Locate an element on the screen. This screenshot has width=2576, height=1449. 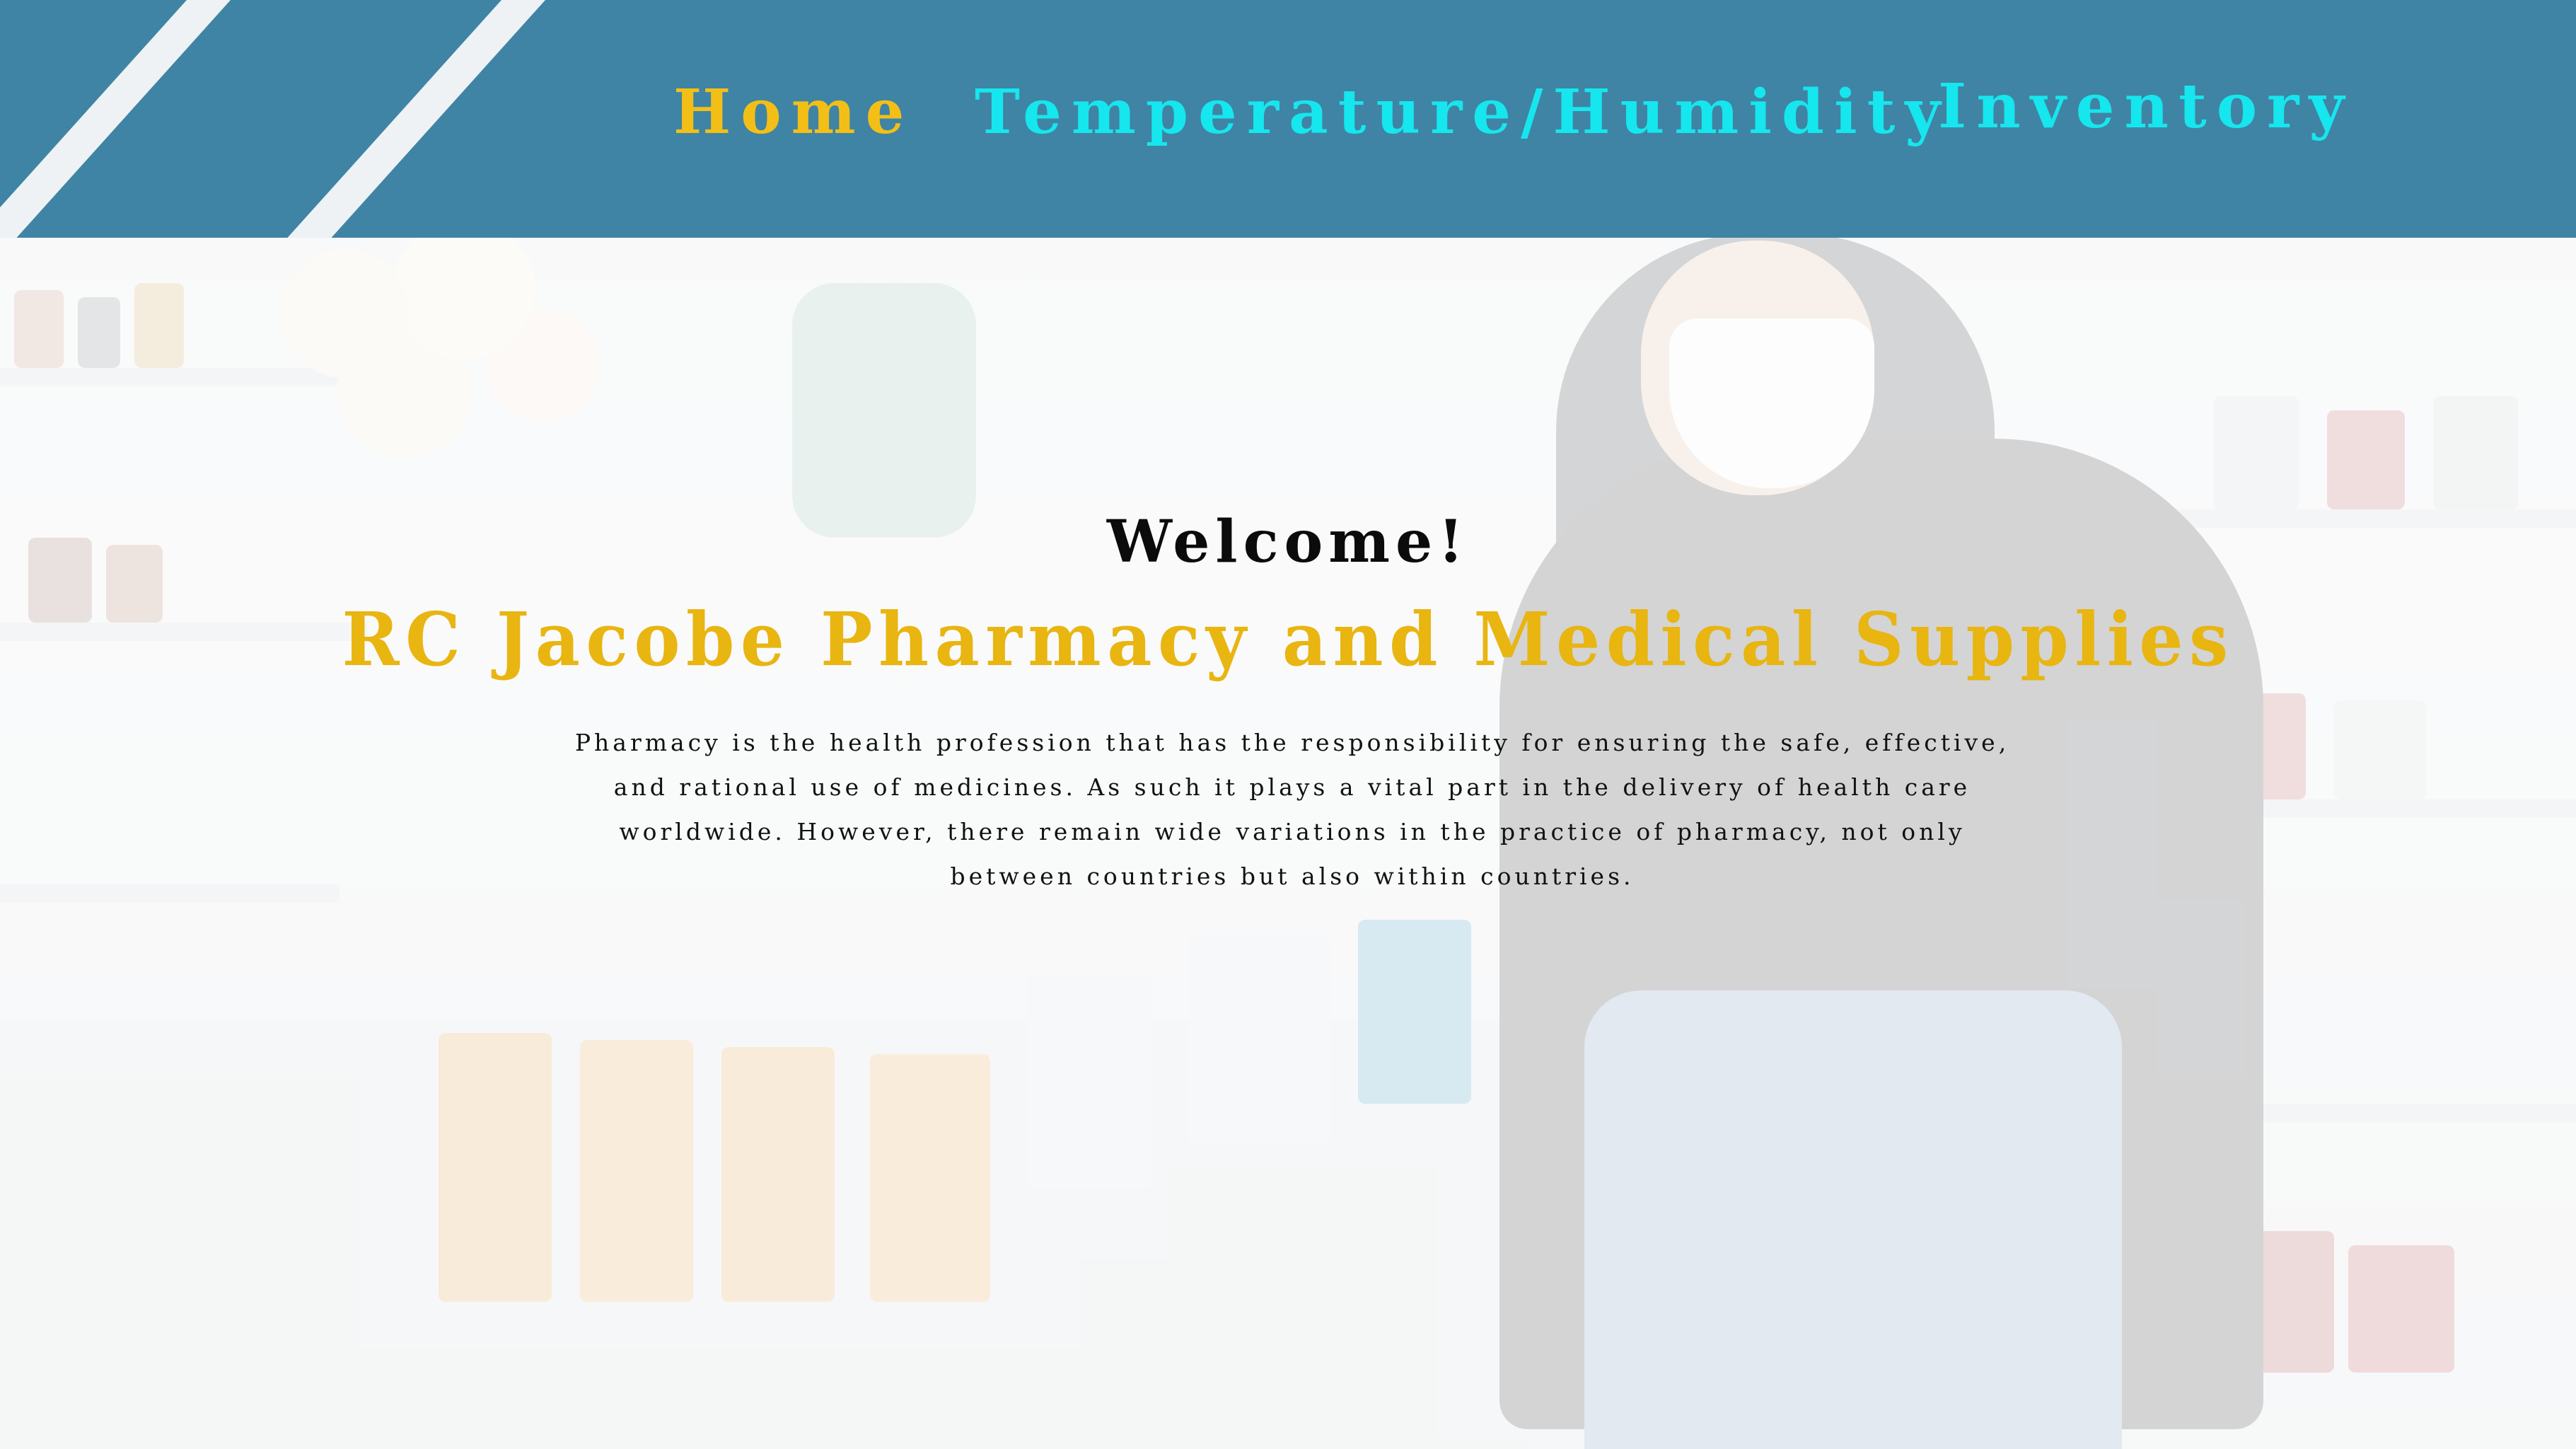
welcome-heading: Welcome! is located at coordinates (1288, 542).